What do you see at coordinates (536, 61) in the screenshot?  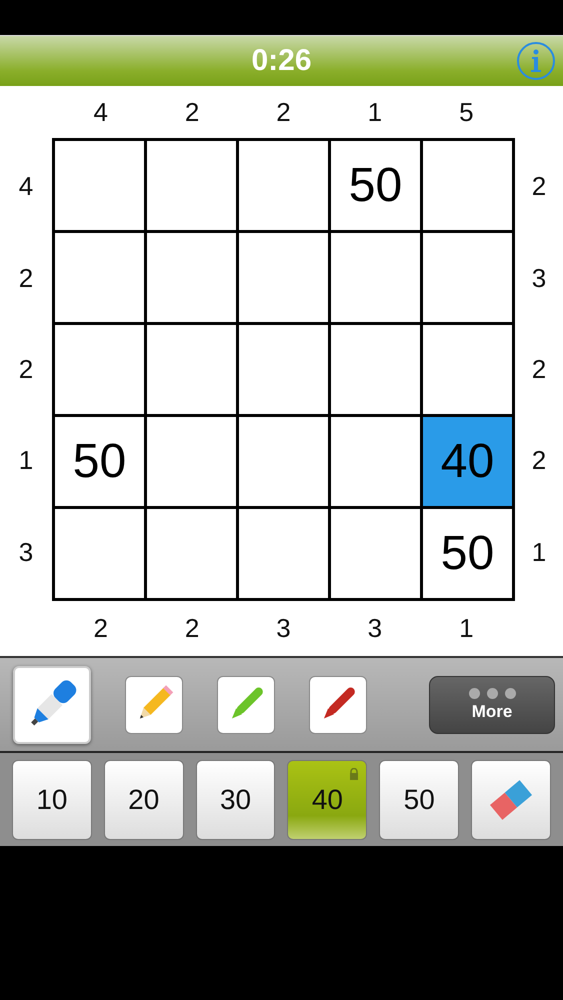 I see `info-icon` at bounding box center [536, 61].